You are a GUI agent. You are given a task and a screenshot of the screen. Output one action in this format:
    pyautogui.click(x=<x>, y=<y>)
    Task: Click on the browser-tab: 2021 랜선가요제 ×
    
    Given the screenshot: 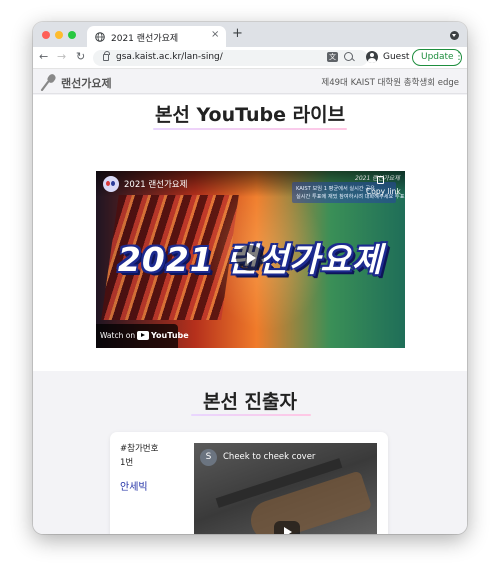 What is the action you would take?
    pyautogui.click(x=156, y=36)
    